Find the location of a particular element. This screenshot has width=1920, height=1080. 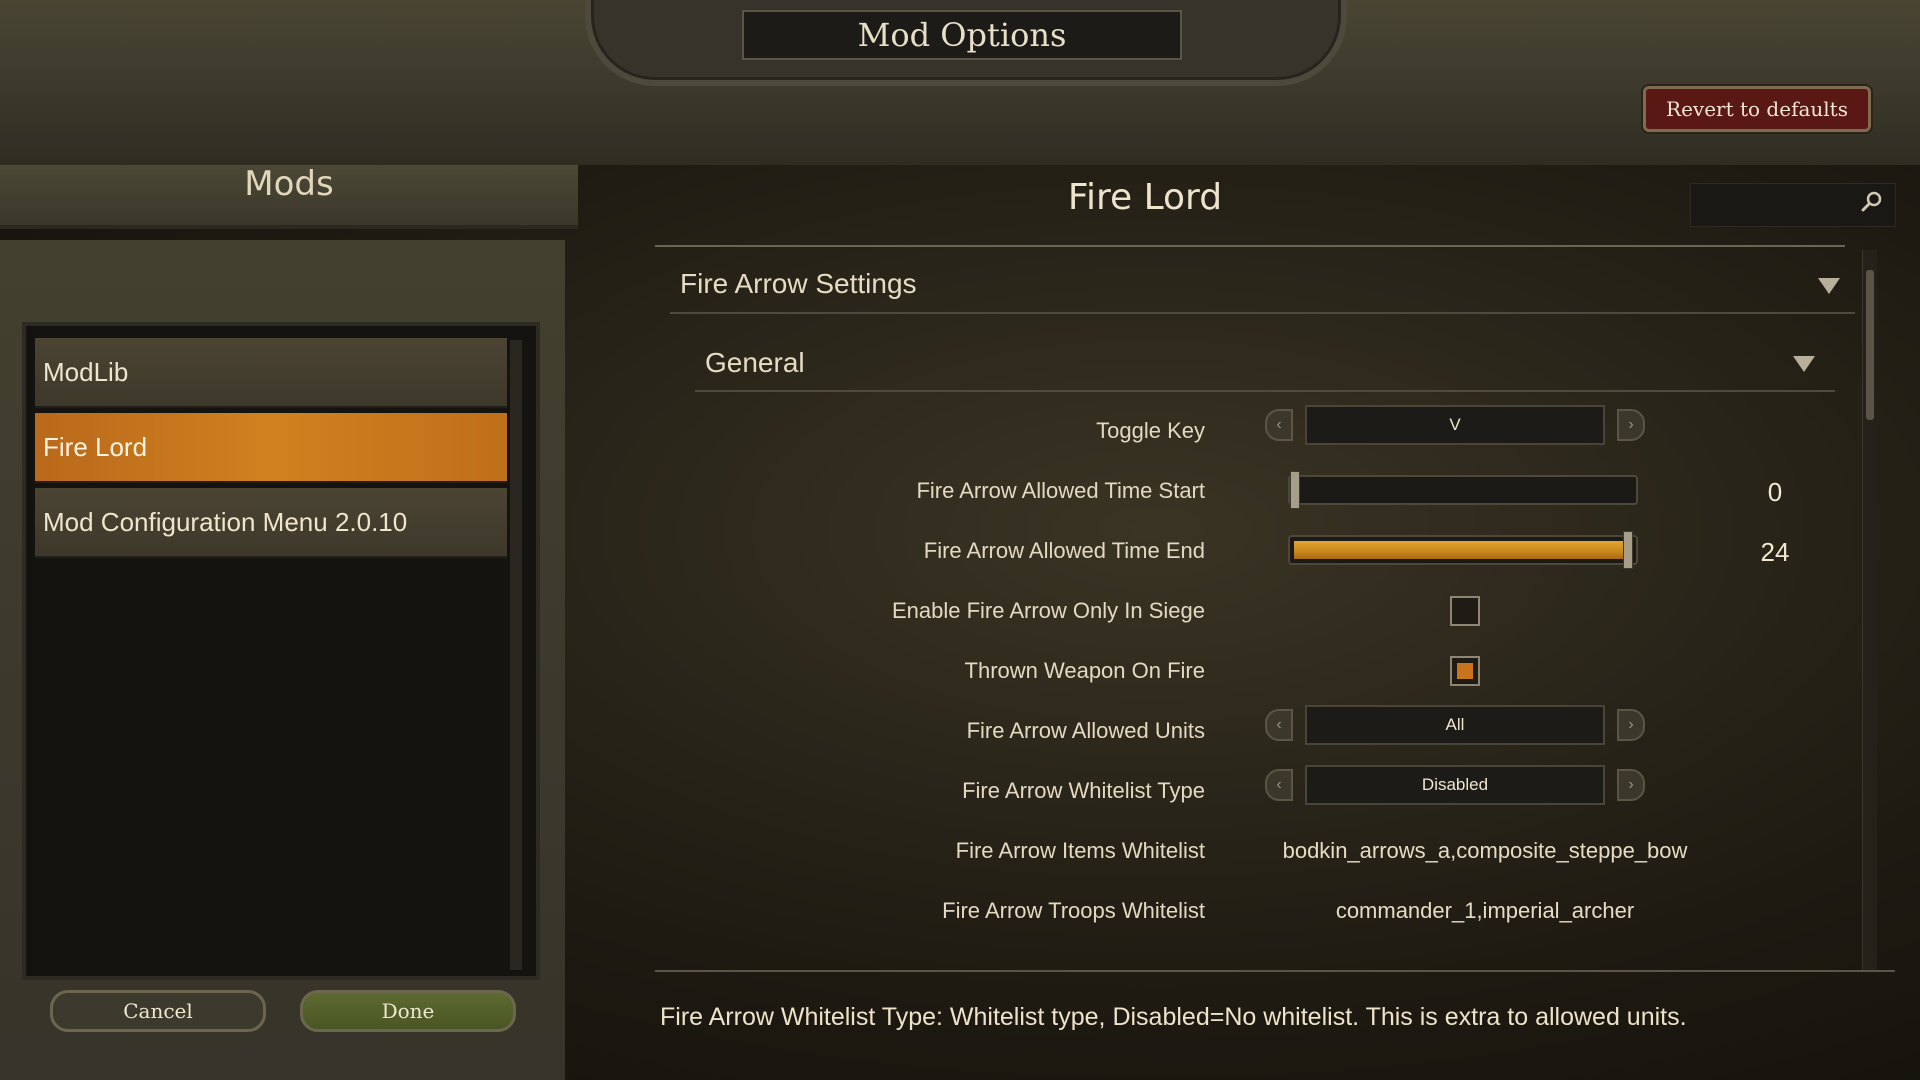

settings-scrollbar is located at coordinates (1869, 610).